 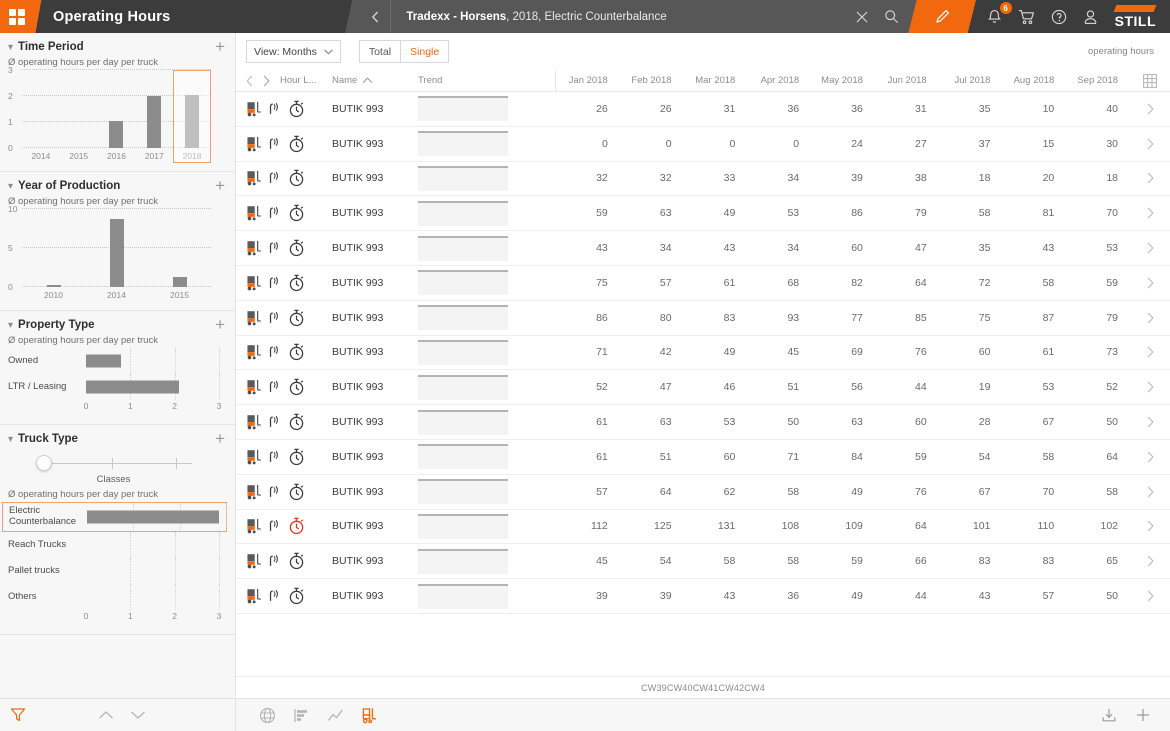 What do you see at coordinates (703, 318) in the screenshot?
I see `table-row: BUTIK 993 86 80 83 93 77 85 75 87 79` at bounding box center [703, 318].